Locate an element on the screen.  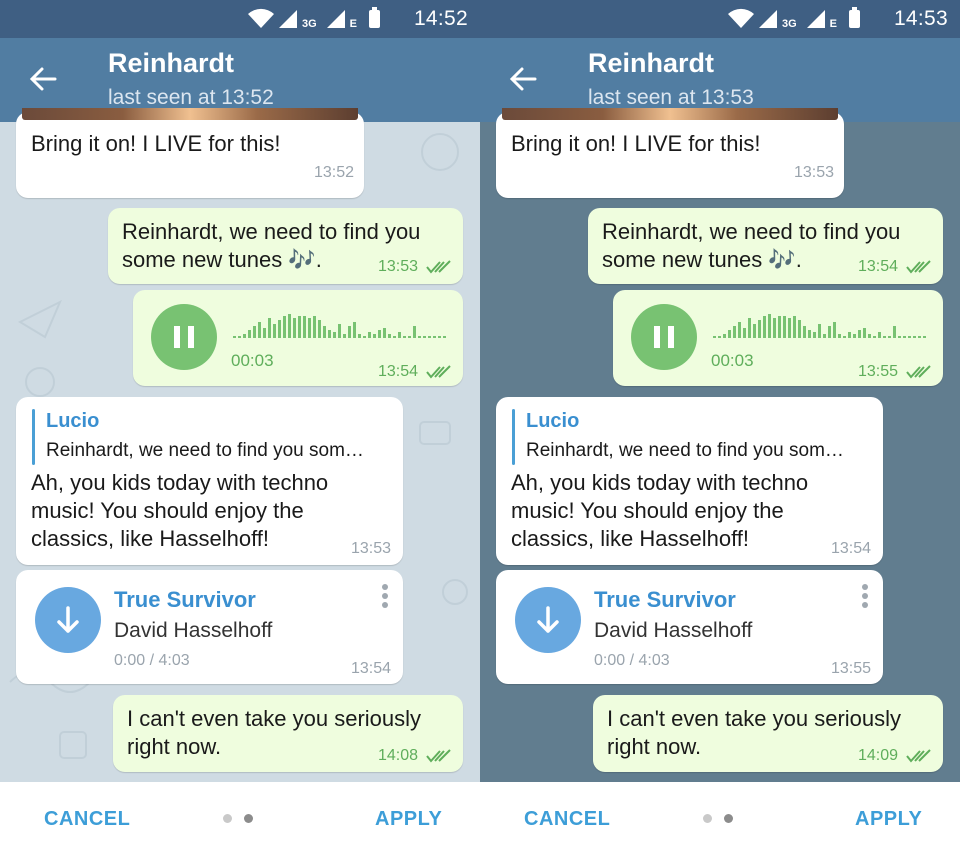
voice-message-bubble: 00:03 13:55 is located at coordinates (778, 338).